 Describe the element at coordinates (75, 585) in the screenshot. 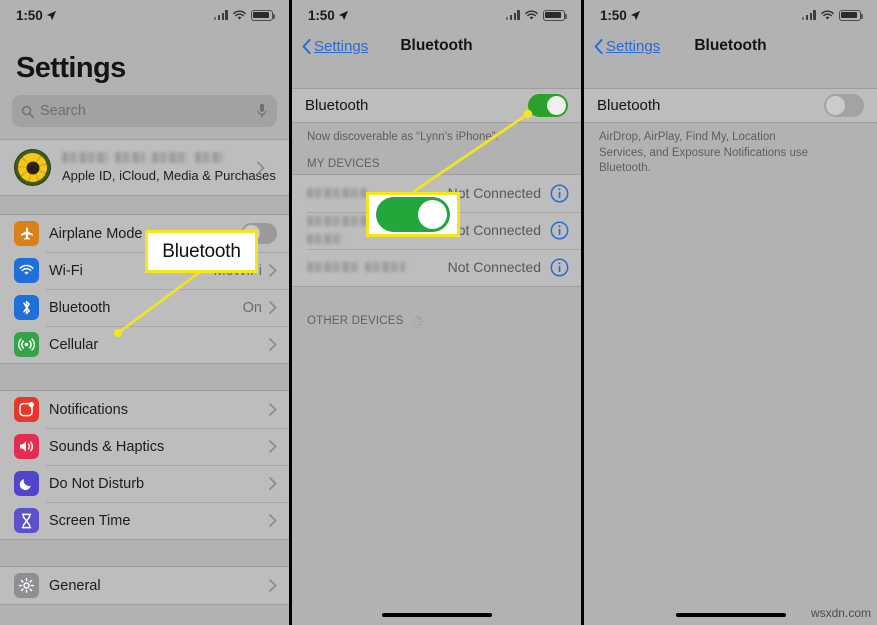

I see `settings-row-label: General` at that location.